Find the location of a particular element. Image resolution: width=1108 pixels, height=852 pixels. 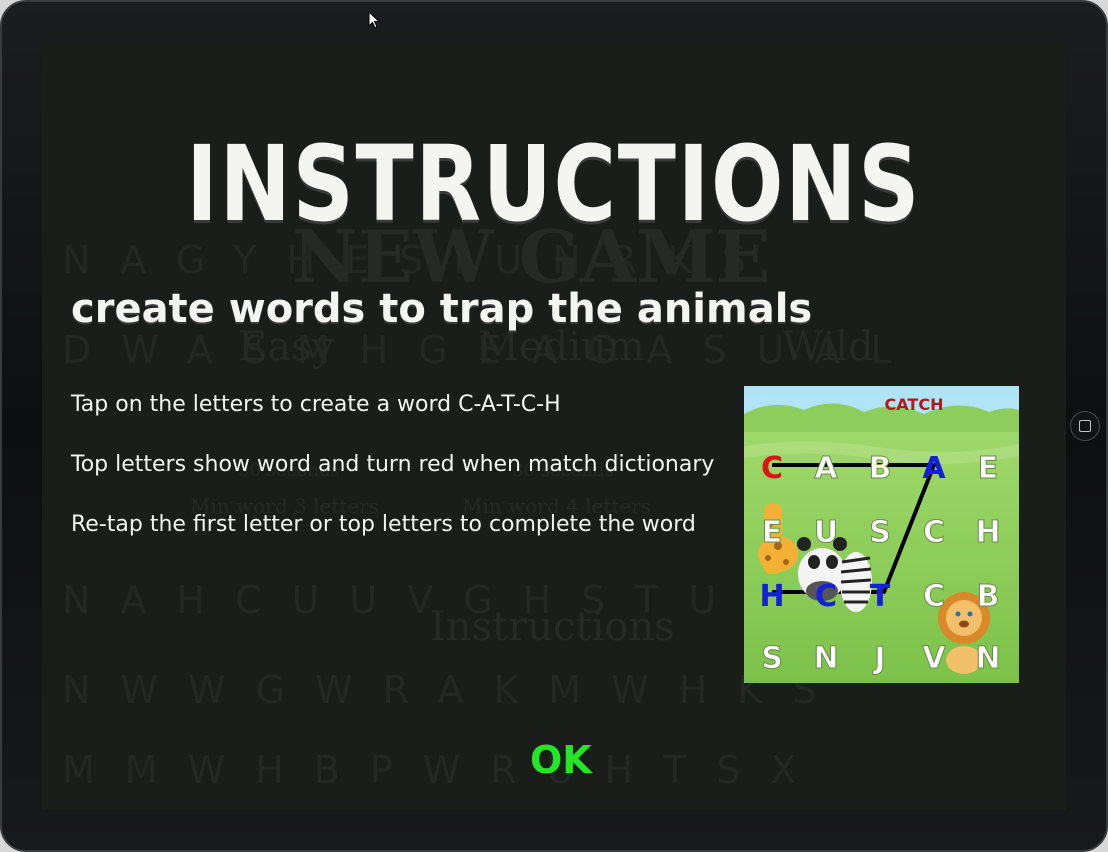

grid-letter: J is located at coordinates (879, 659).